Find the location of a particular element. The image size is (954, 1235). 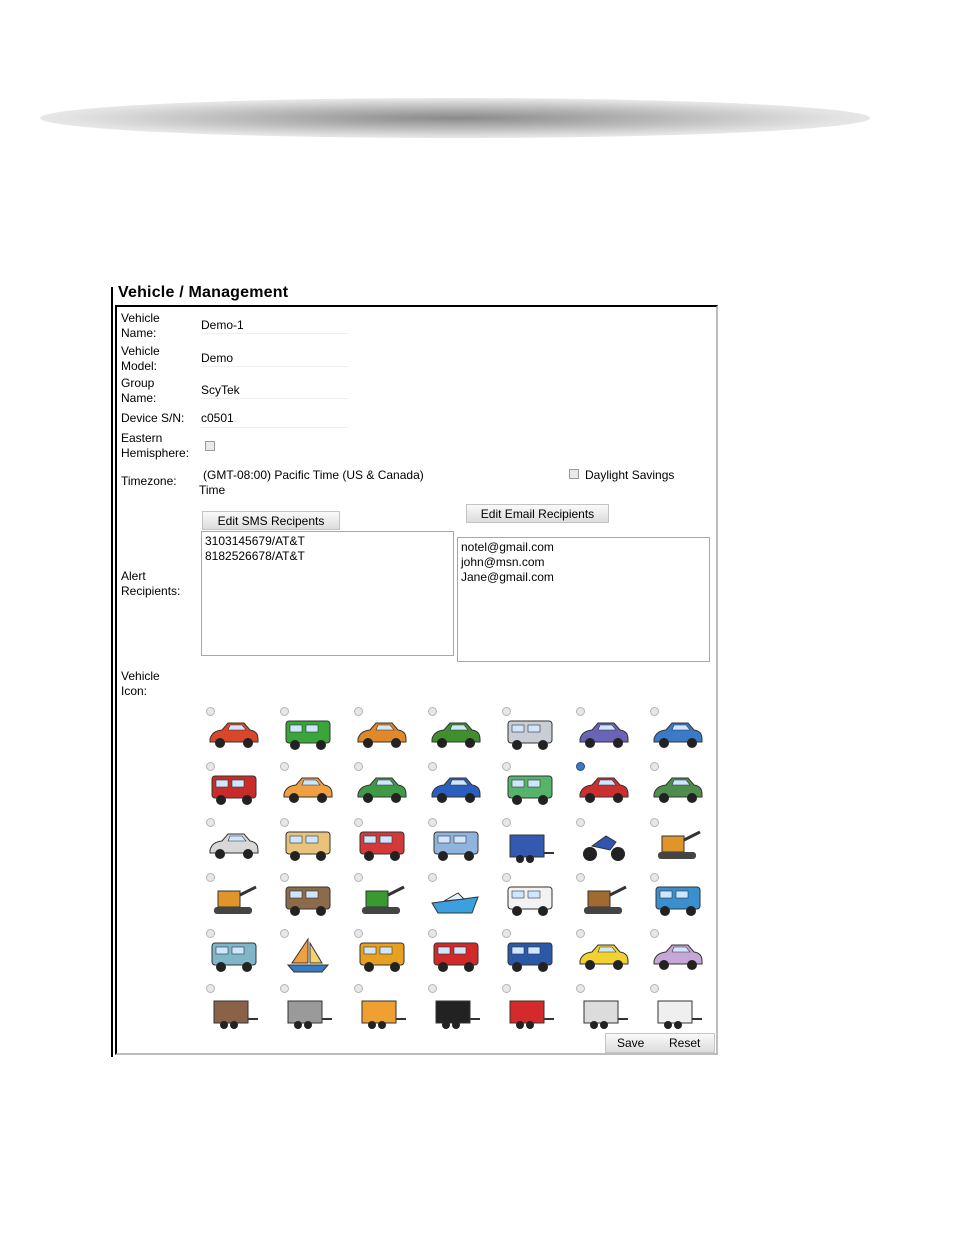

email-recipient-item: Jane@gmail.com is located at coordinates (507, 577).